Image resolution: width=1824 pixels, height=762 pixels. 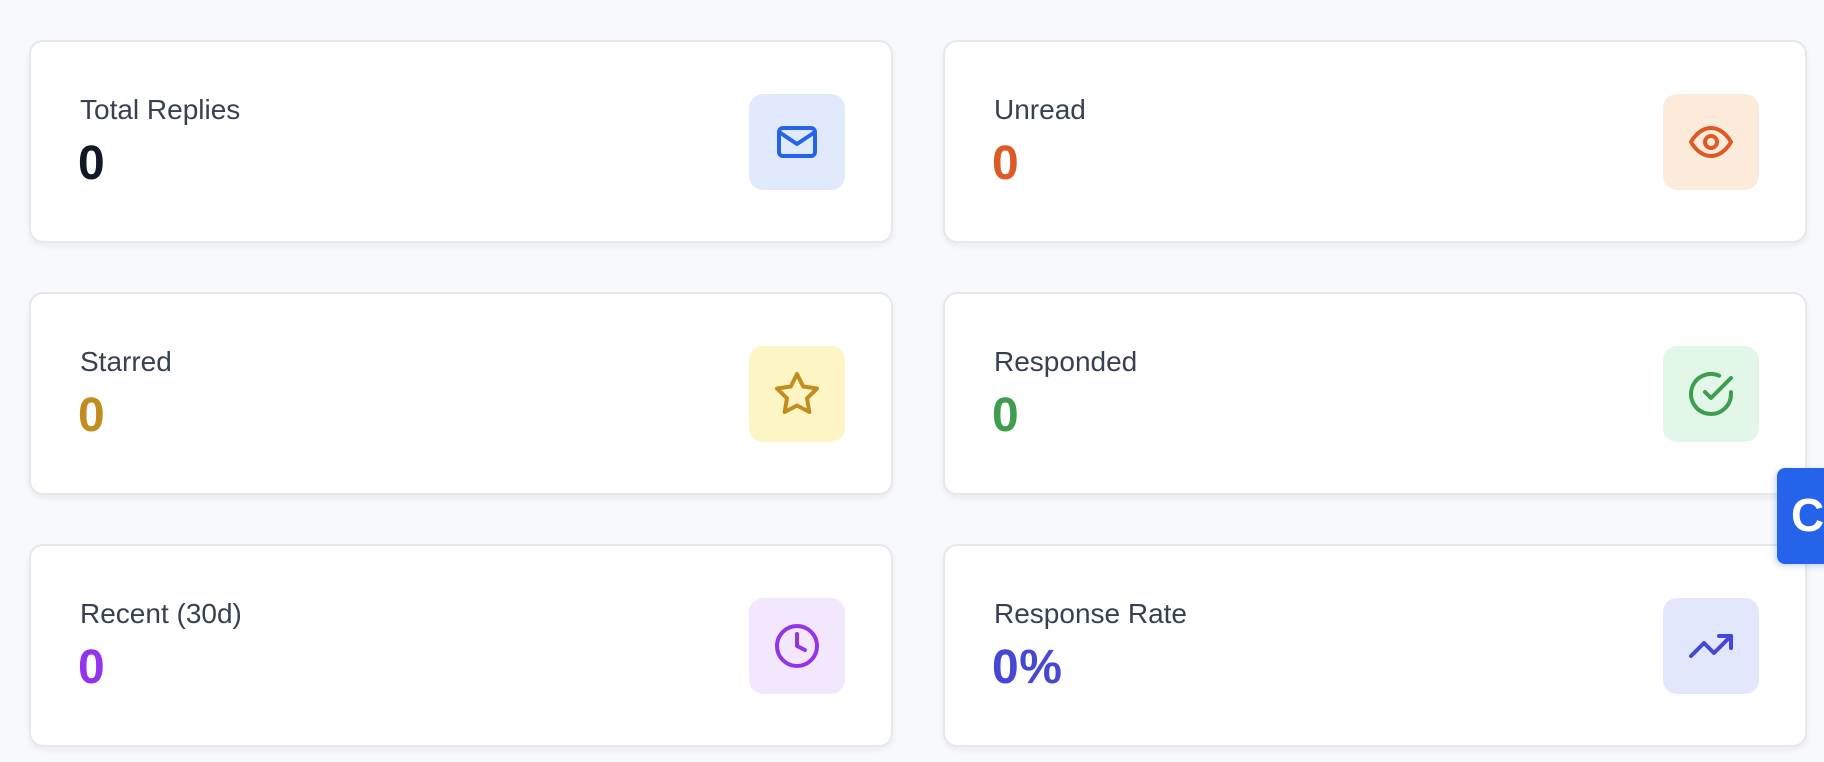 What do you see at coordinates (126, 361) in the screenshot?
I see `stat-label: Starred` at bounding box center [126, 361].